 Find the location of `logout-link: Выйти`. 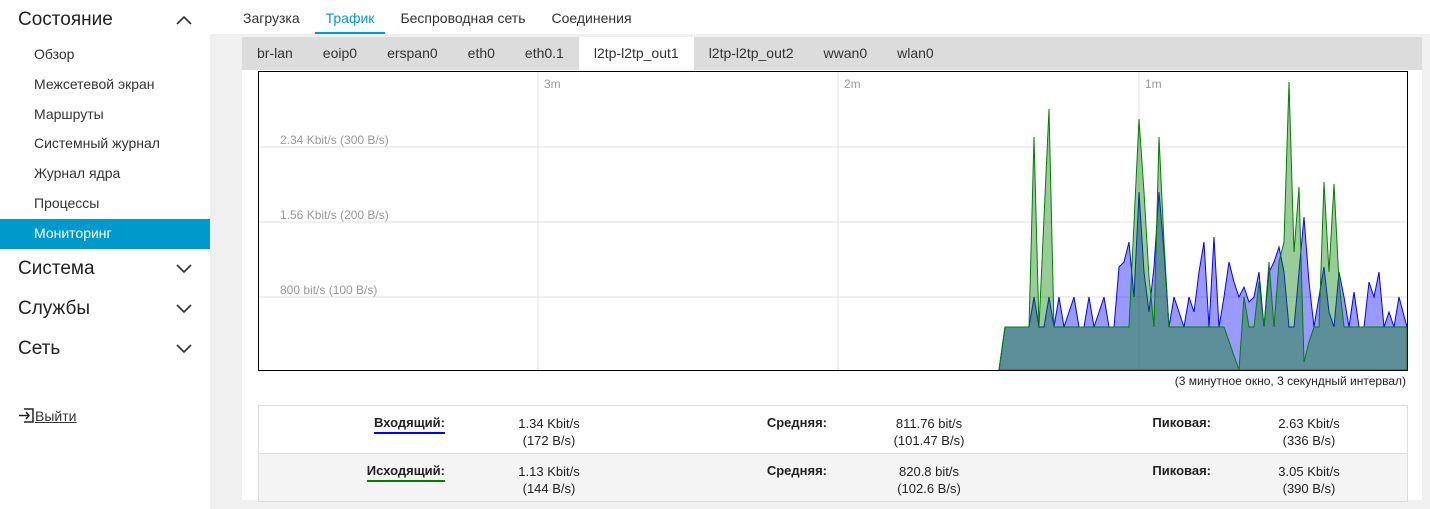

logout-link: Выйти is located at coordinates (47, 415).